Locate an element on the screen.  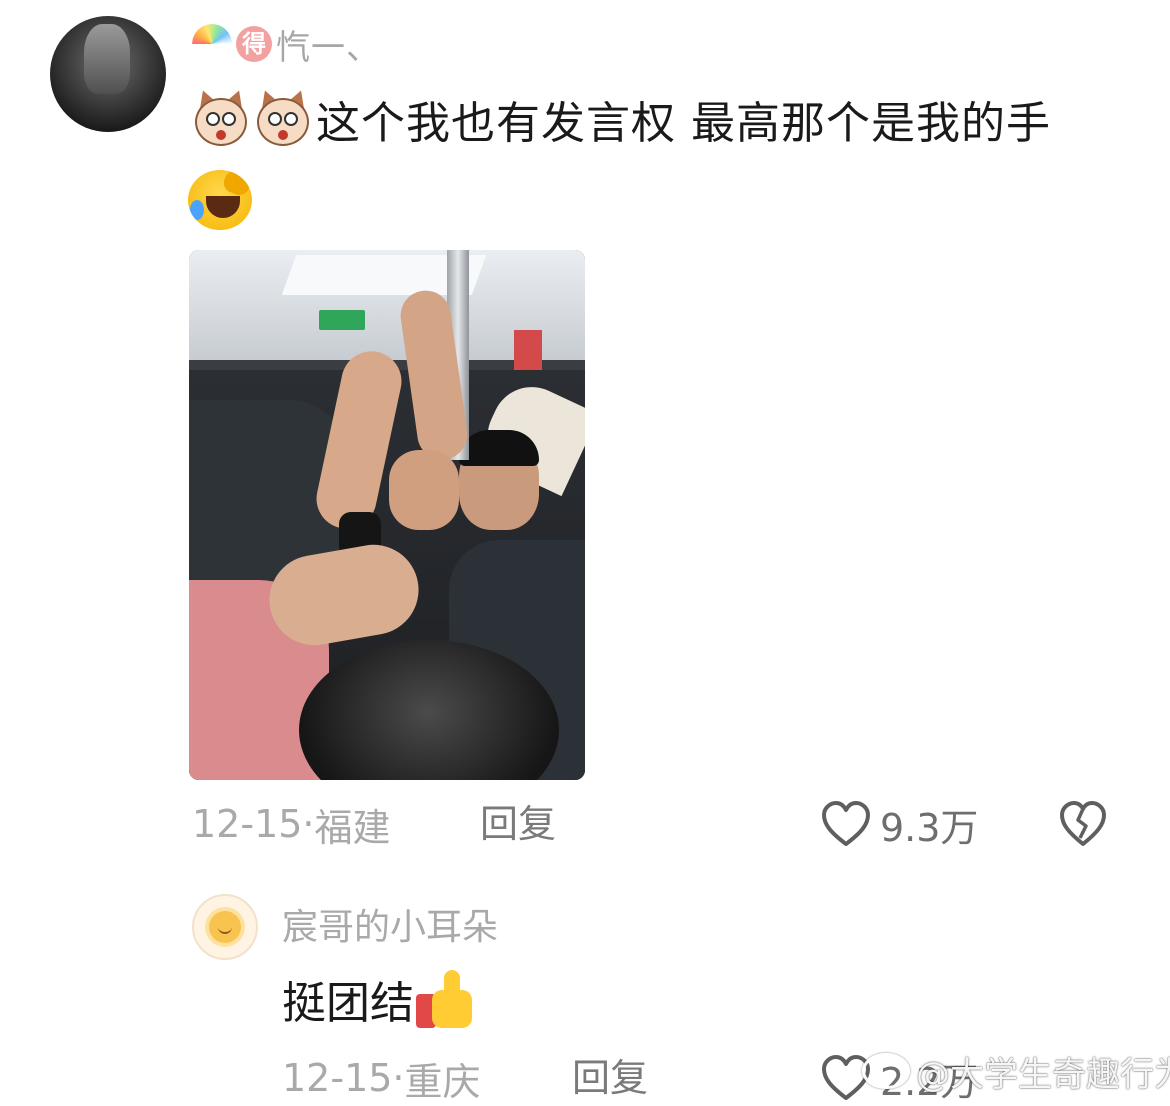
like-button: 9.3万 is located at coordinates (899, 824).